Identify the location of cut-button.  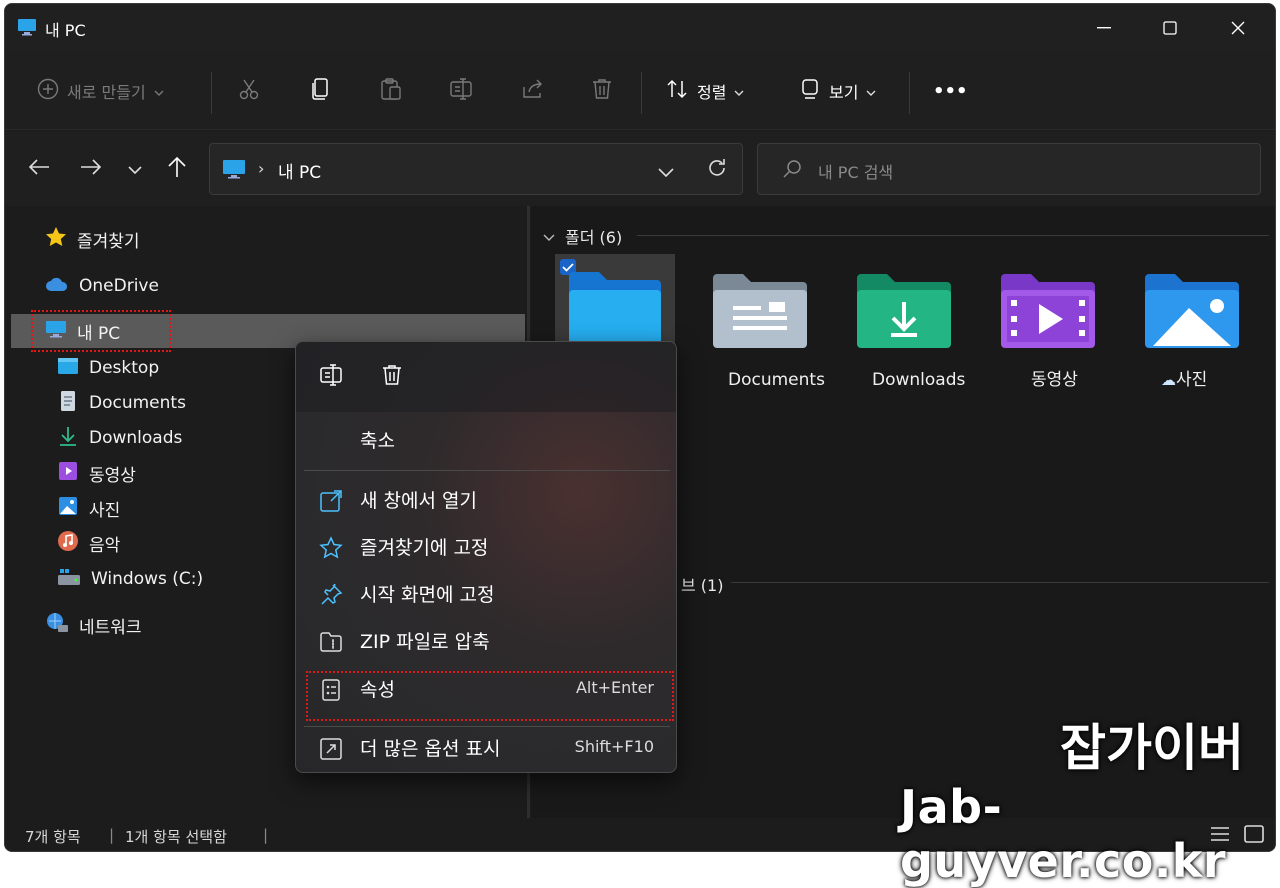
(249, 91).